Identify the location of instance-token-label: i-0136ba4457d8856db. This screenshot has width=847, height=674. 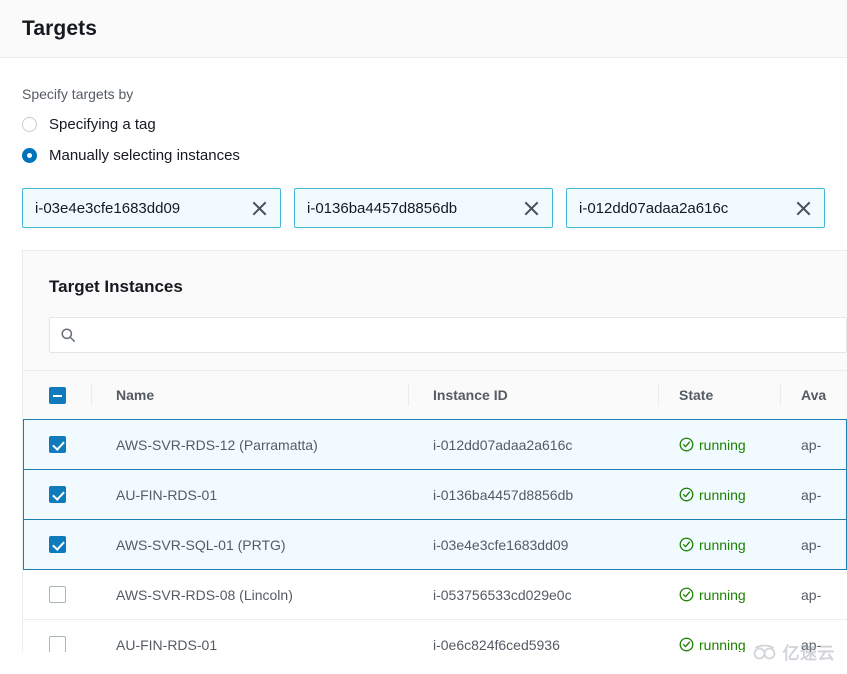
(382, 208).